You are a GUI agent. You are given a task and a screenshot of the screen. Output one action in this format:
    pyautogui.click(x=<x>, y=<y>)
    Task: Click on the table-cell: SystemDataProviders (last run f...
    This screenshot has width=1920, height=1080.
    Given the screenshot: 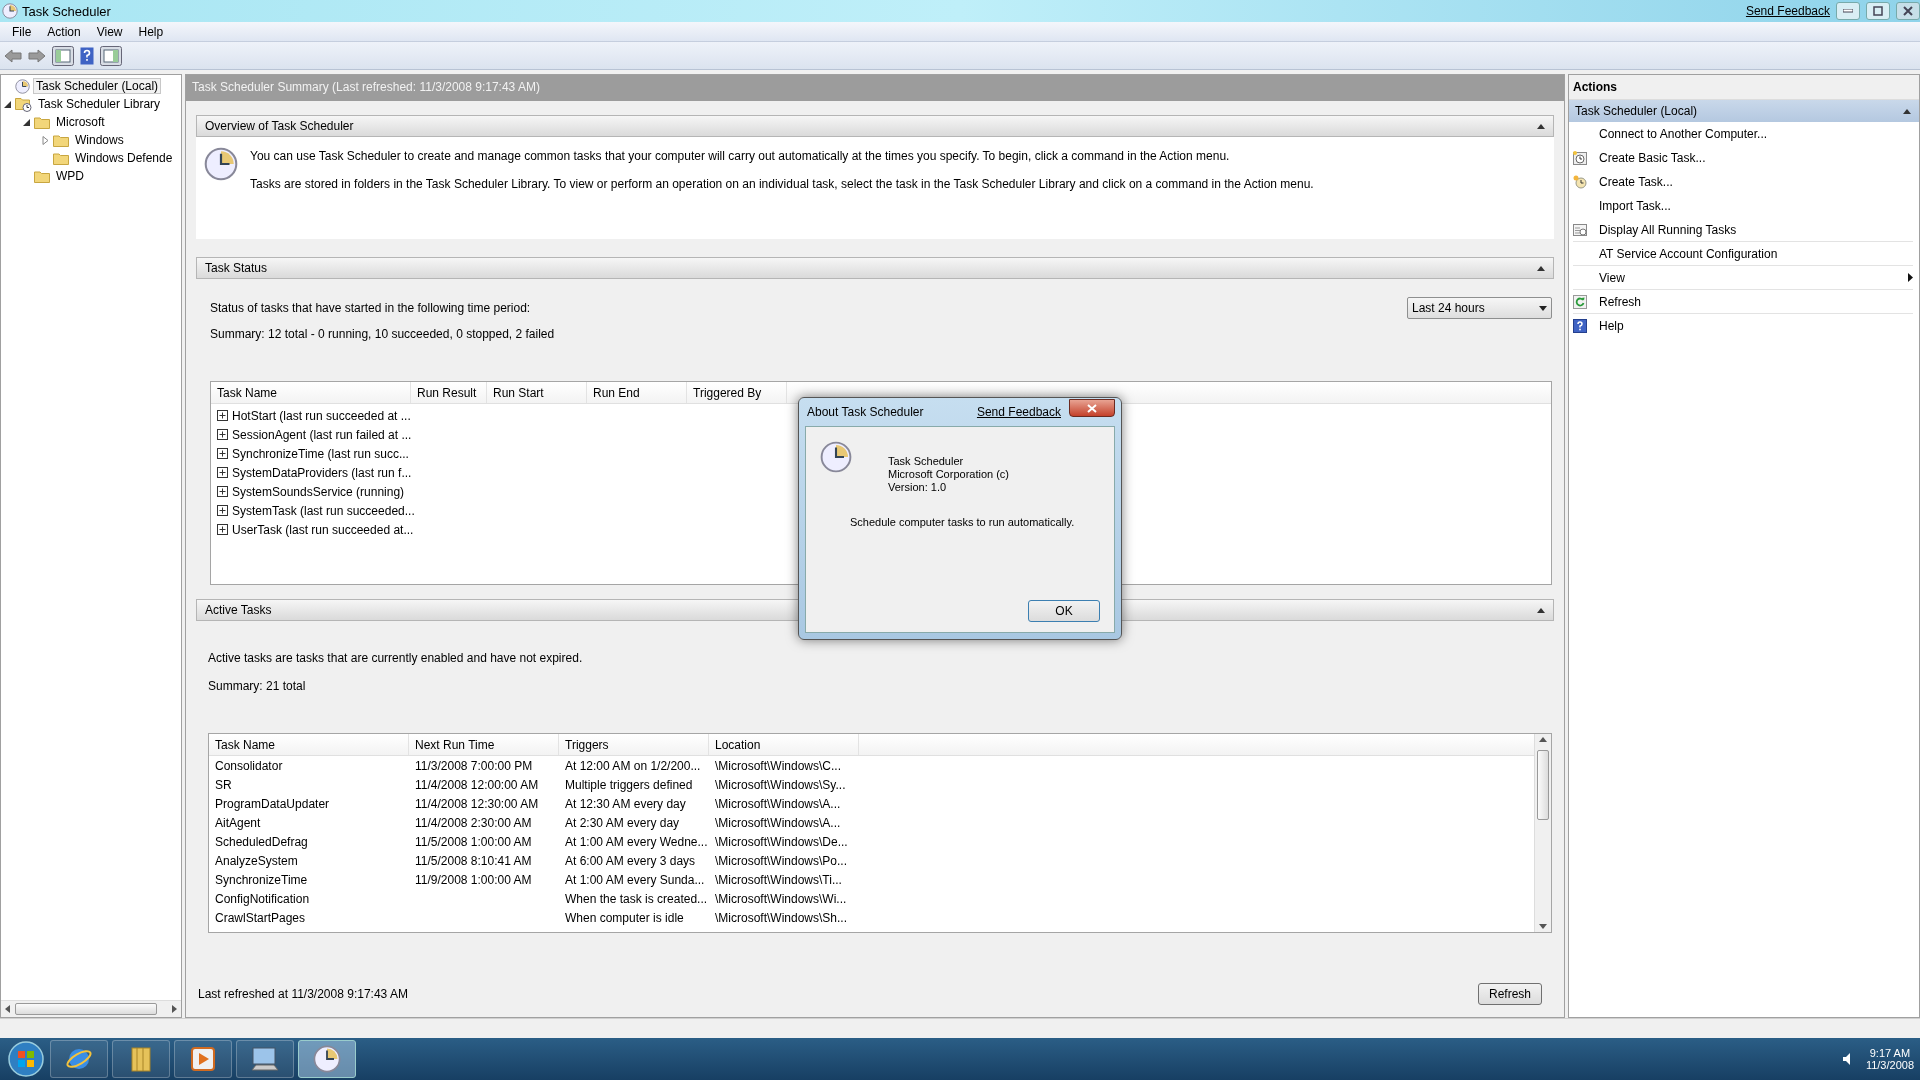 What is the action you would take?
    pyautogui.click(x=322, y=472)
    